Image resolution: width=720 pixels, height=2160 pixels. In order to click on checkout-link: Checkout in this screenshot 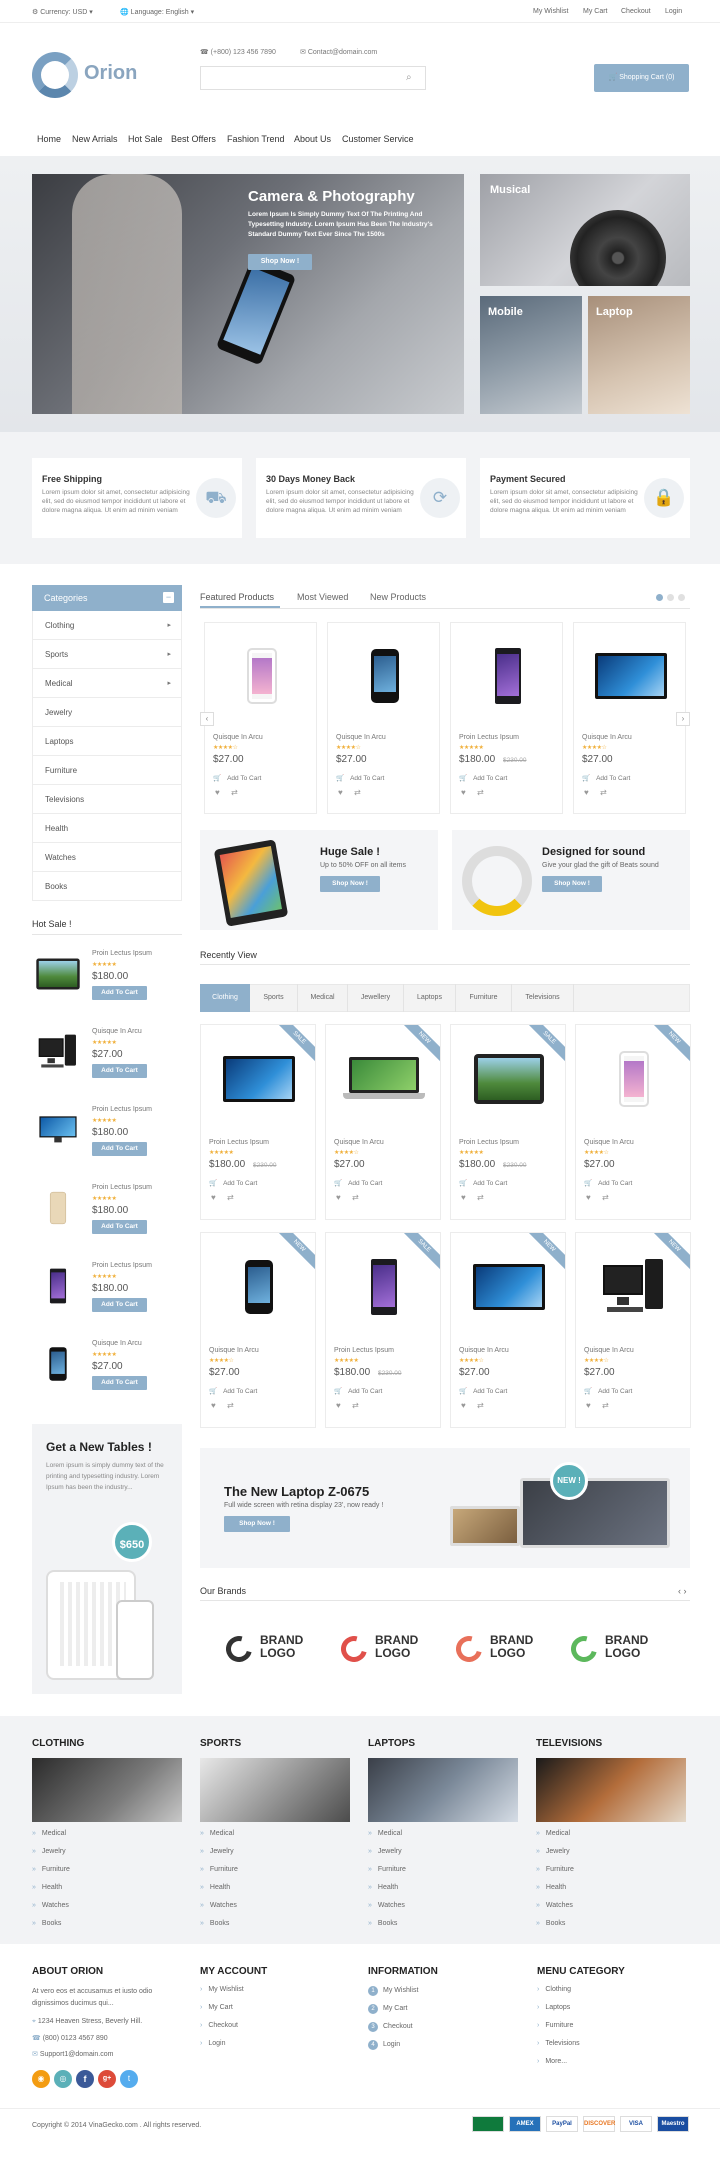, I will do `click(636, 11)`.